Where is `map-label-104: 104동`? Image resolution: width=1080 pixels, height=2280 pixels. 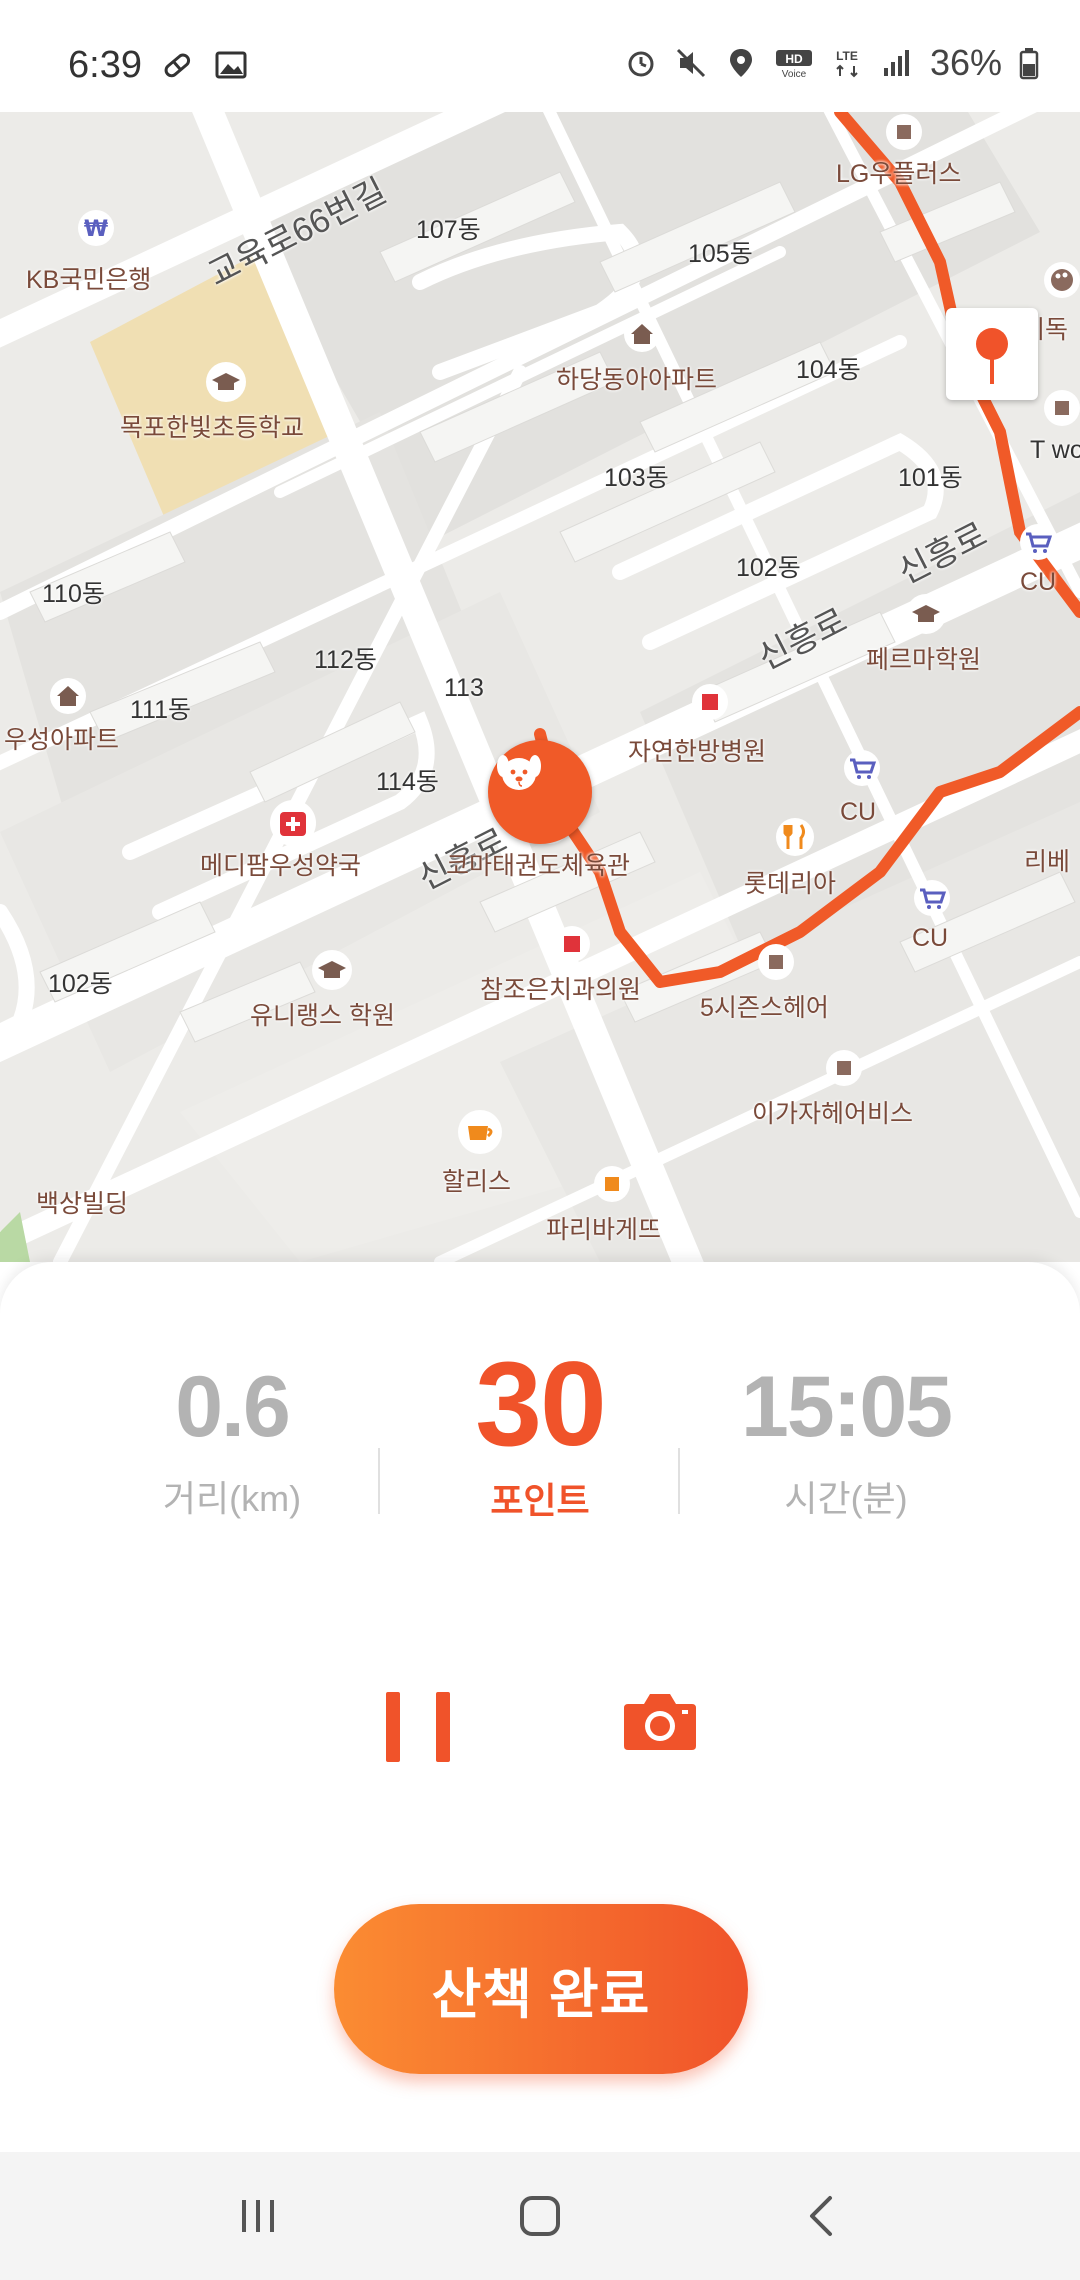 map-label-104: 104동 is located at coordinates (828, 370).